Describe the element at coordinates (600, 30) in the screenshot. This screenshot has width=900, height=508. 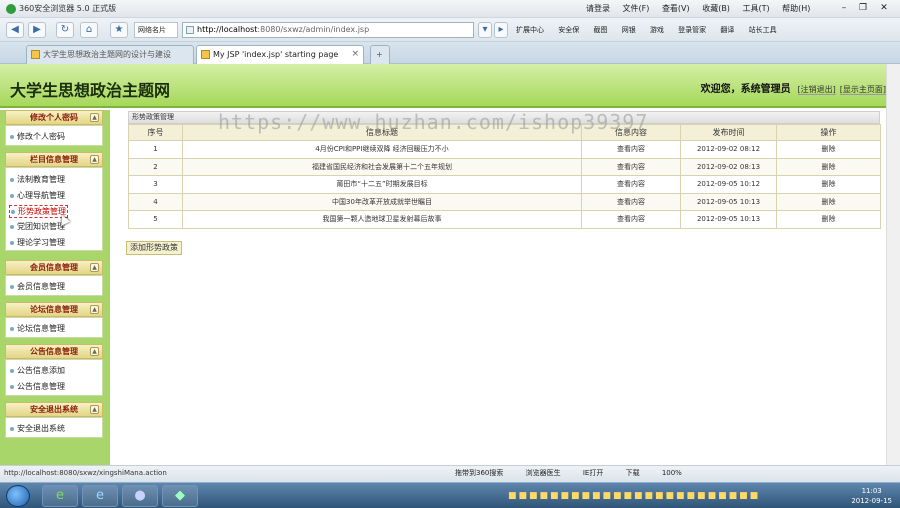
I see `toolbar-screenshot: 截图` at that location.